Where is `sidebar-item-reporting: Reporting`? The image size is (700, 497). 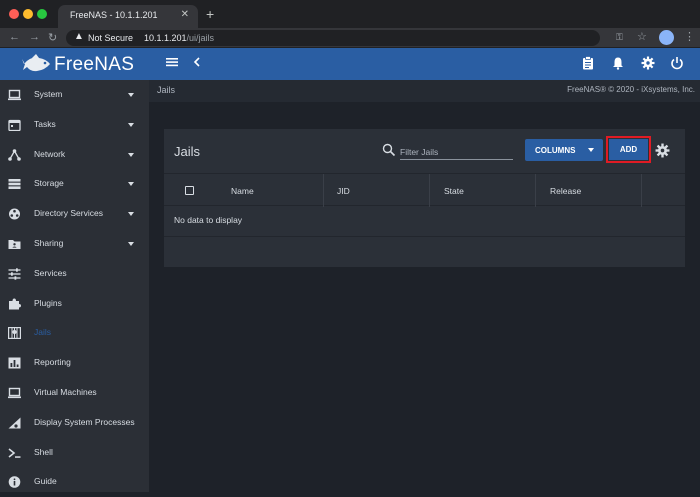
sidebar-item-reporting: Reporting is located at coordinates (74, 363).